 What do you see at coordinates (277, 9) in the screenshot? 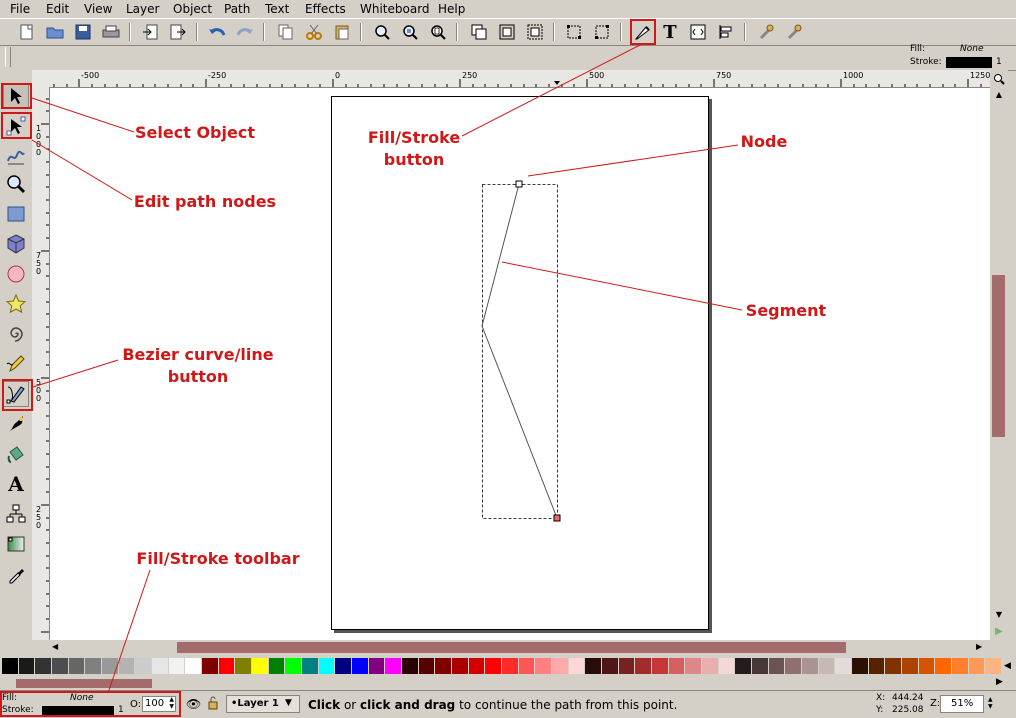
I see `menu-text: Text` at bounding box center [277, 9].